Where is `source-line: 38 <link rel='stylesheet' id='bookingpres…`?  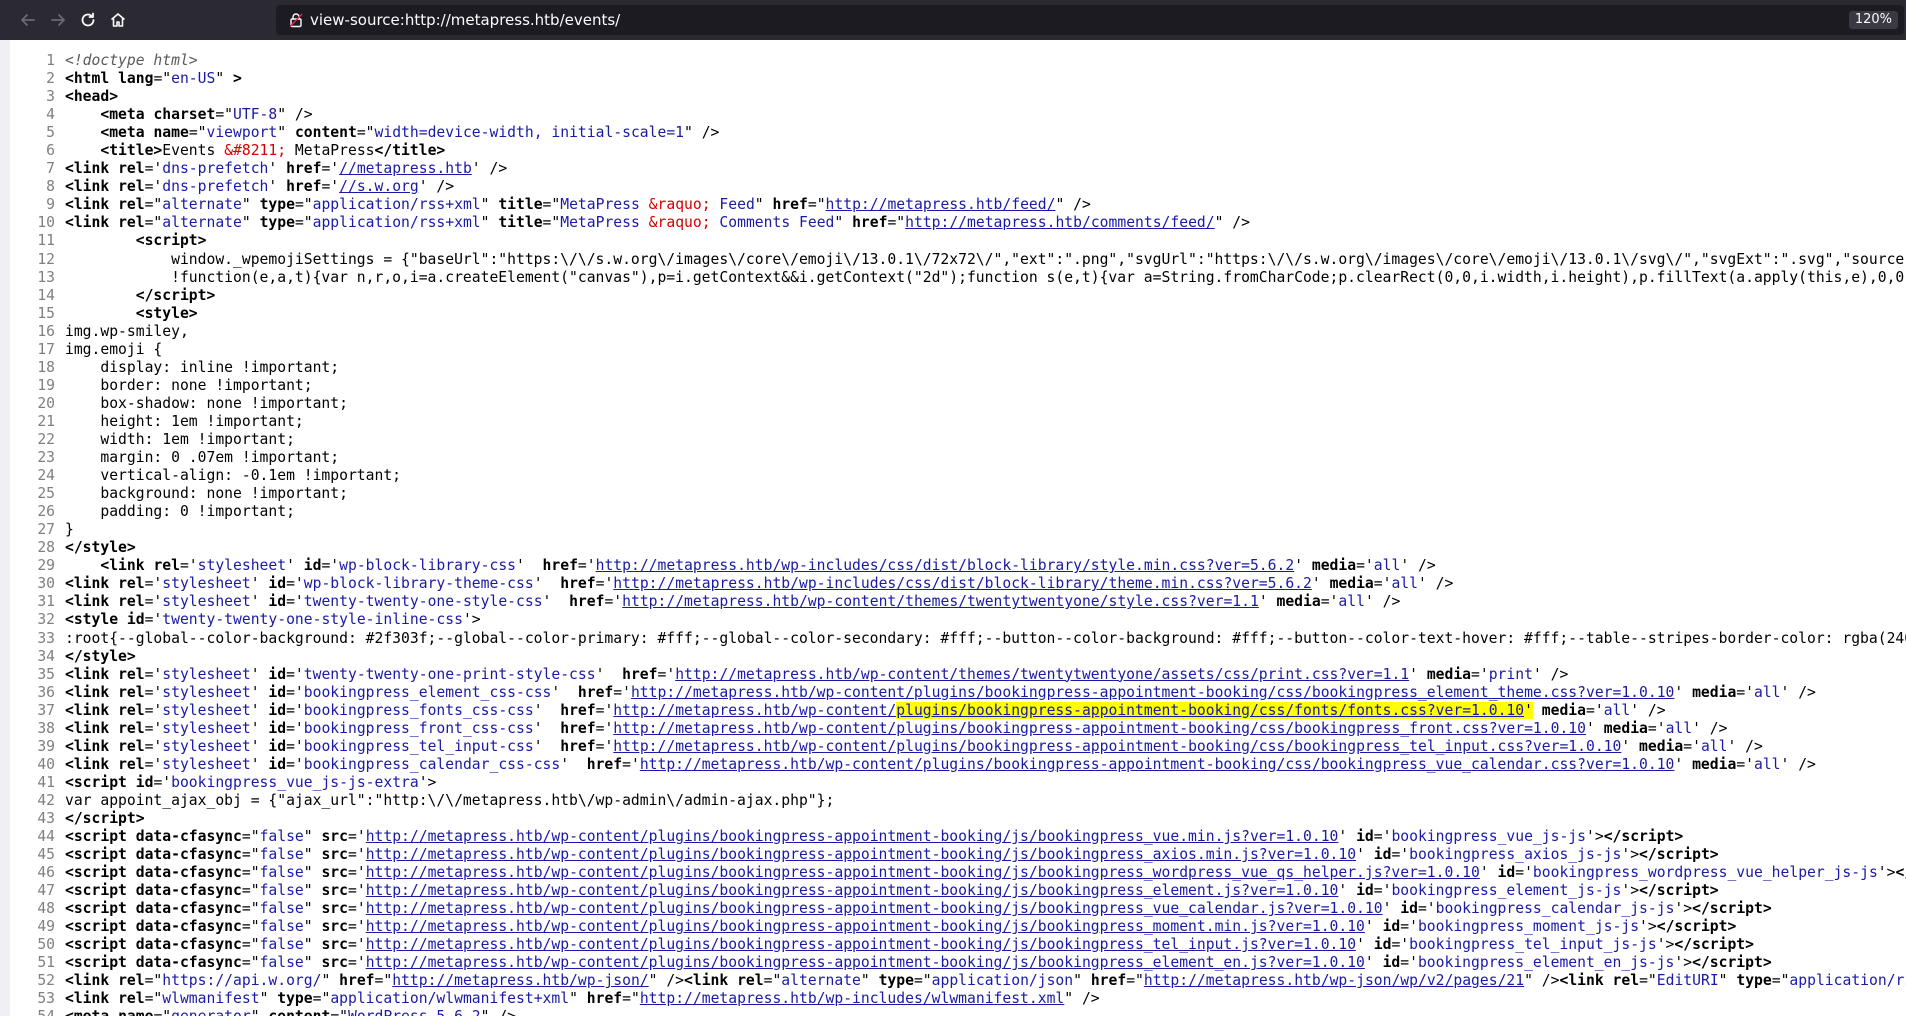 source-line: 38 <link rel='stylesheet' id='bookingpres… is located at coordinates (958, 729).